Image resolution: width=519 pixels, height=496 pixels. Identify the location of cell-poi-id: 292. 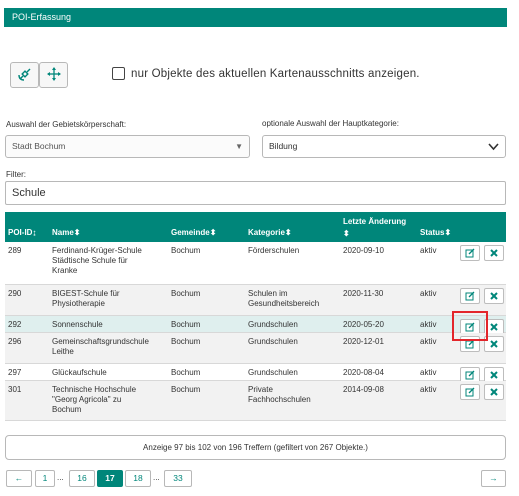
(15, 324).